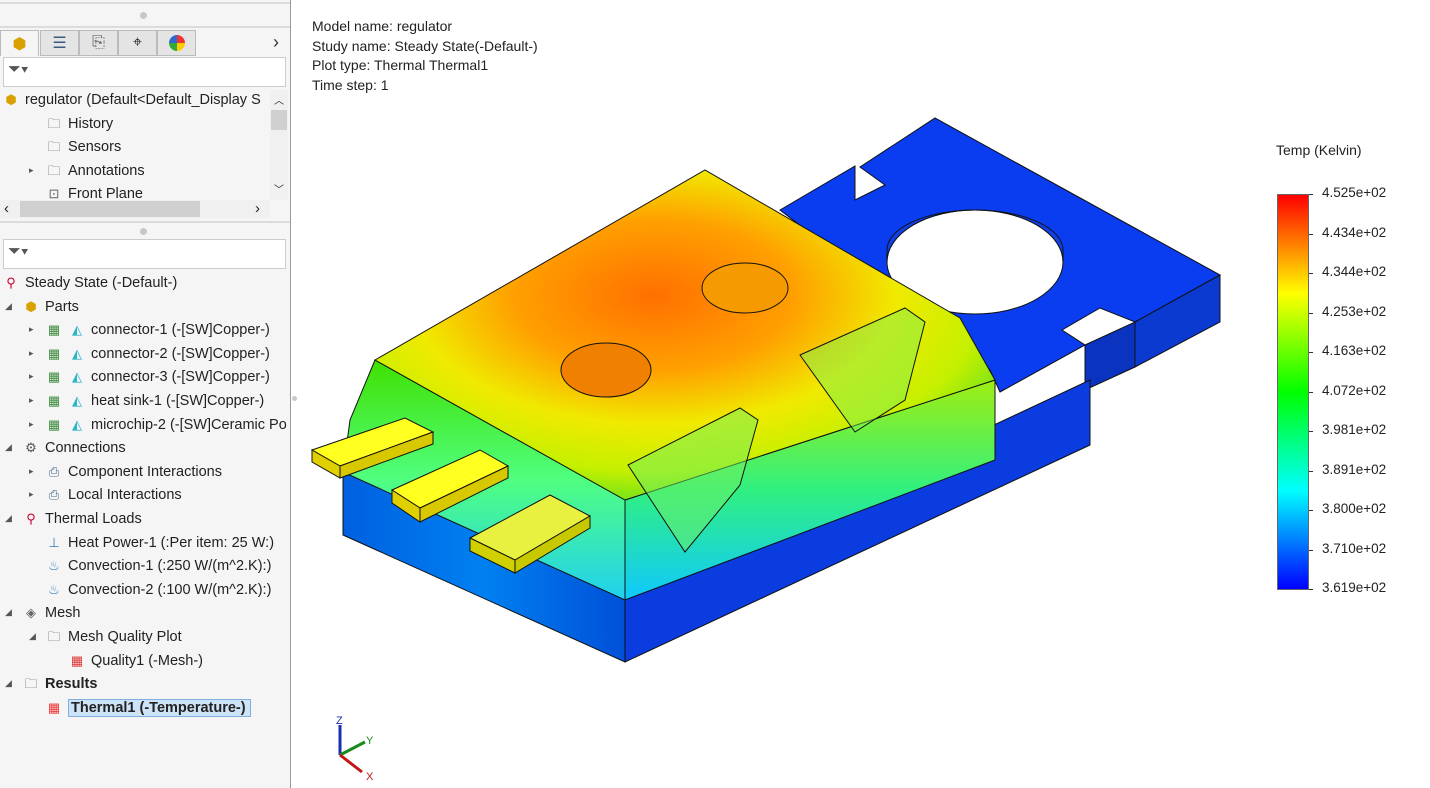 The width and height of the screenshot is (1430, 788). What do you see at coordinates (1110, 356) in the screenshot?
I see `mounting-tab-side` at bounding box center [1110, 356].